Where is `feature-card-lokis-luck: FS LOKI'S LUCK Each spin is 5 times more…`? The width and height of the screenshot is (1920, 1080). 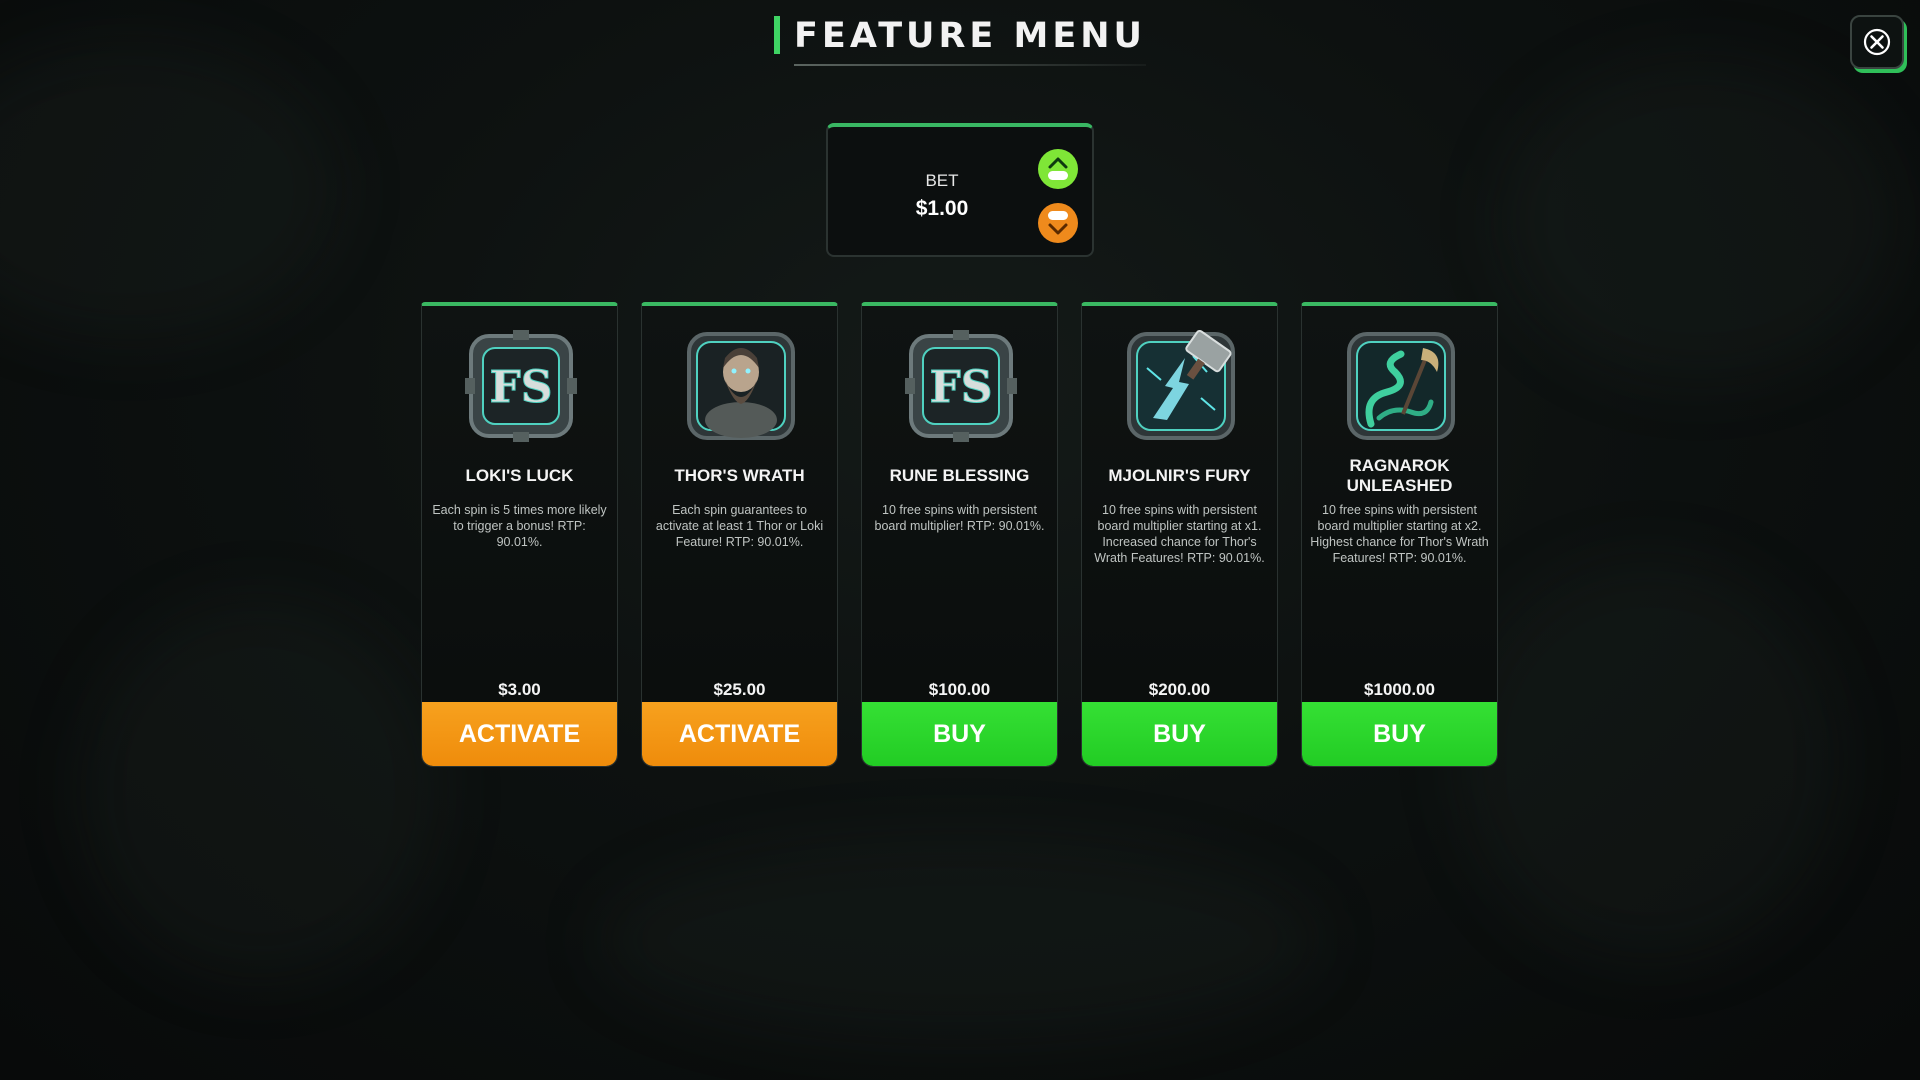
feature-card-lokis-luck: FS LOKI'S LUCK Each spin is 5 times more… is located at coordinates (519, 534).